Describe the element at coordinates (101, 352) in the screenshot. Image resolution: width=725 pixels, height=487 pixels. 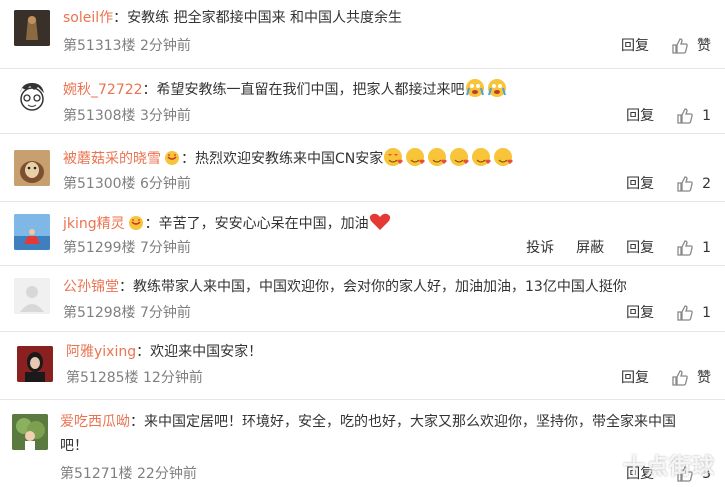
I see `username: 阿雅yixing` at that location.